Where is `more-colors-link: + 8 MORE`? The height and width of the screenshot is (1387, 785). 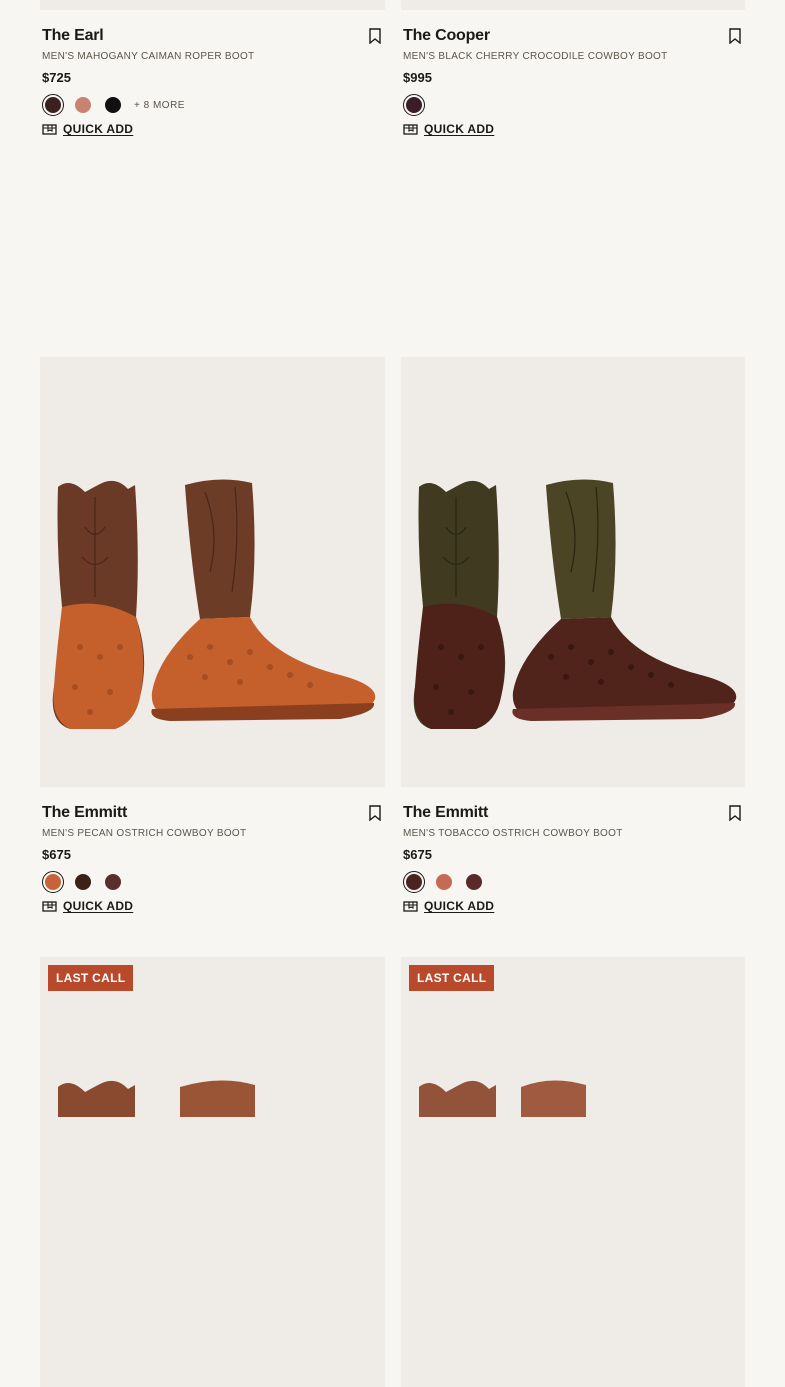
more-colors-link: + 8 MORE is located at coordinates (159, 105).